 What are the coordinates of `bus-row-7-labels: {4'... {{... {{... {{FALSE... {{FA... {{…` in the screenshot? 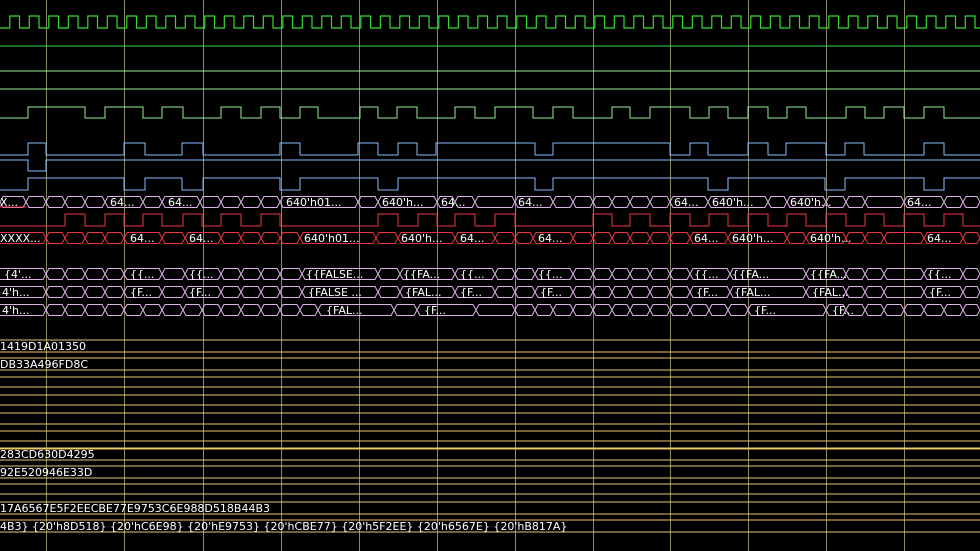 It's located at (478, 274).